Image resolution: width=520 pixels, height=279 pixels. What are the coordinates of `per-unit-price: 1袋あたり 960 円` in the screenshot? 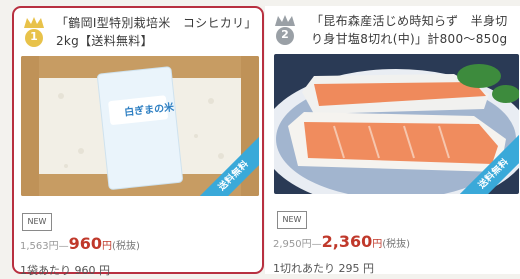 It's located at (65, 270).